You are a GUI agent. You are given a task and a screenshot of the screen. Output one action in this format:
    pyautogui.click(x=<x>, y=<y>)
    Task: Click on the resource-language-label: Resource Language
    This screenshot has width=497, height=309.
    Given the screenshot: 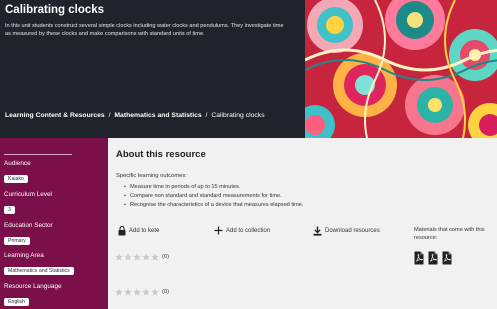 What is the action you would take?
    pyautogui.click(x=33, y=286)
    